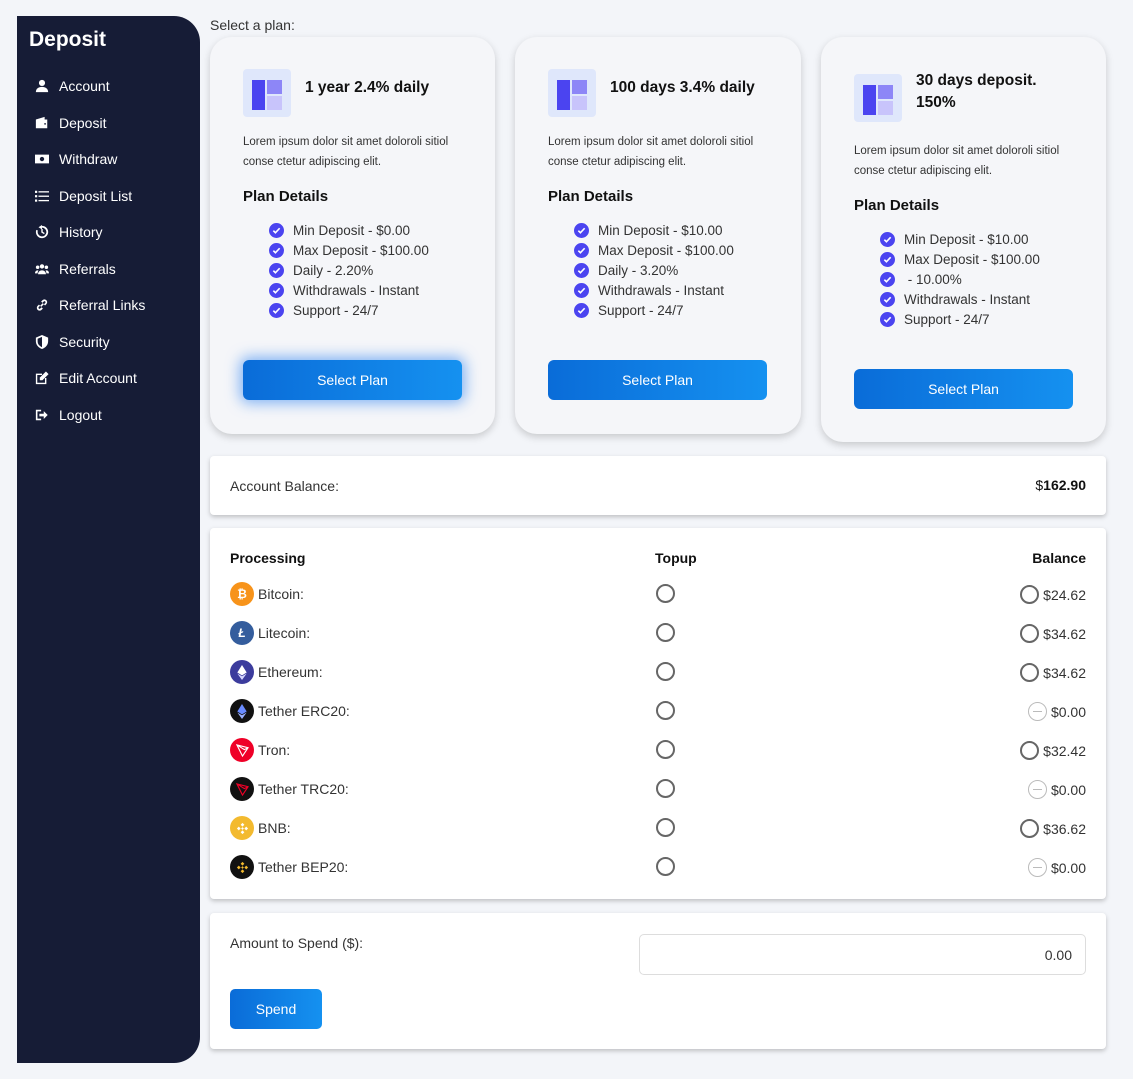 The width and height of the screenshot is (1133, 1079). What do you see at coordinates (297, 943) in the screenshot?
I see `amount-to-spend-label: Amount to Spend ($):` at bounding box center [297, 943].